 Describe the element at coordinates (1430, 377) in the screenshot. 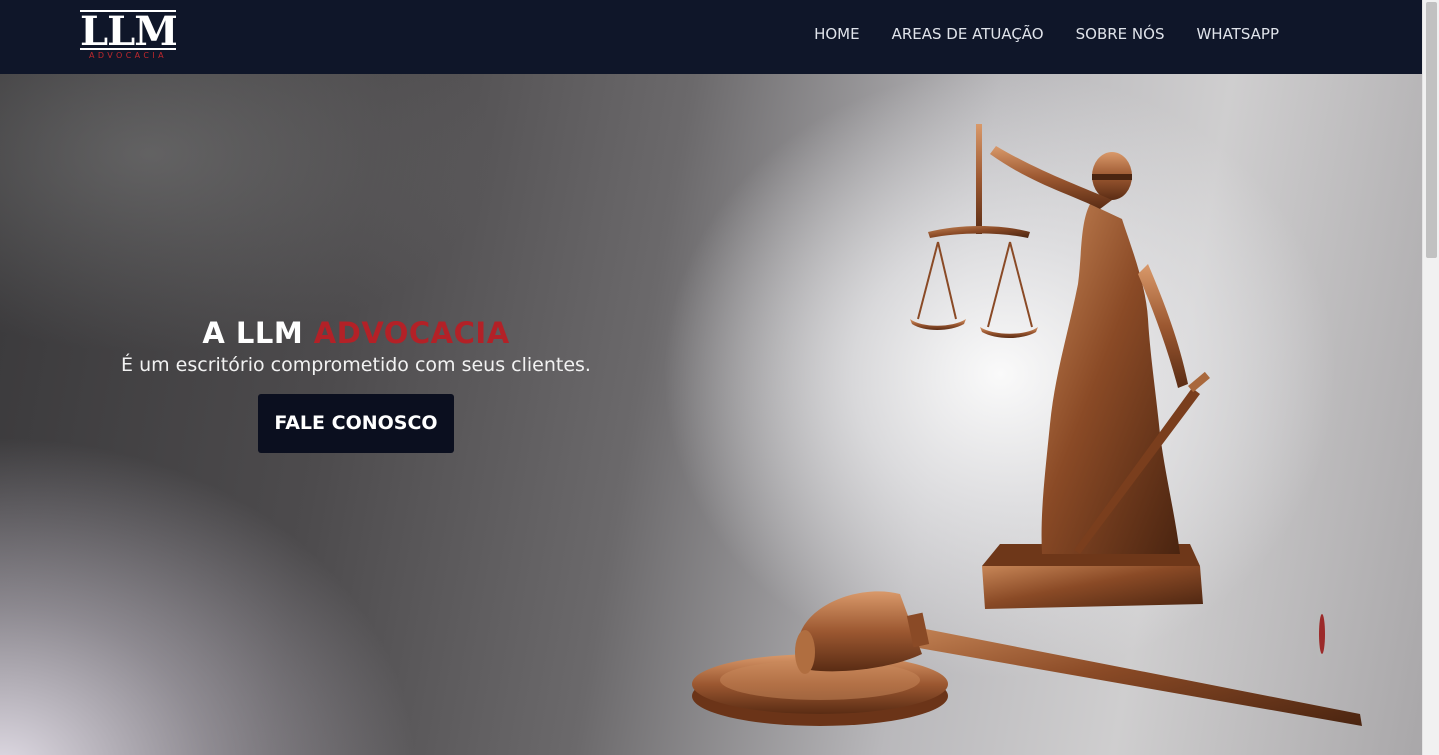

I see `page-scrollbar` at that location.